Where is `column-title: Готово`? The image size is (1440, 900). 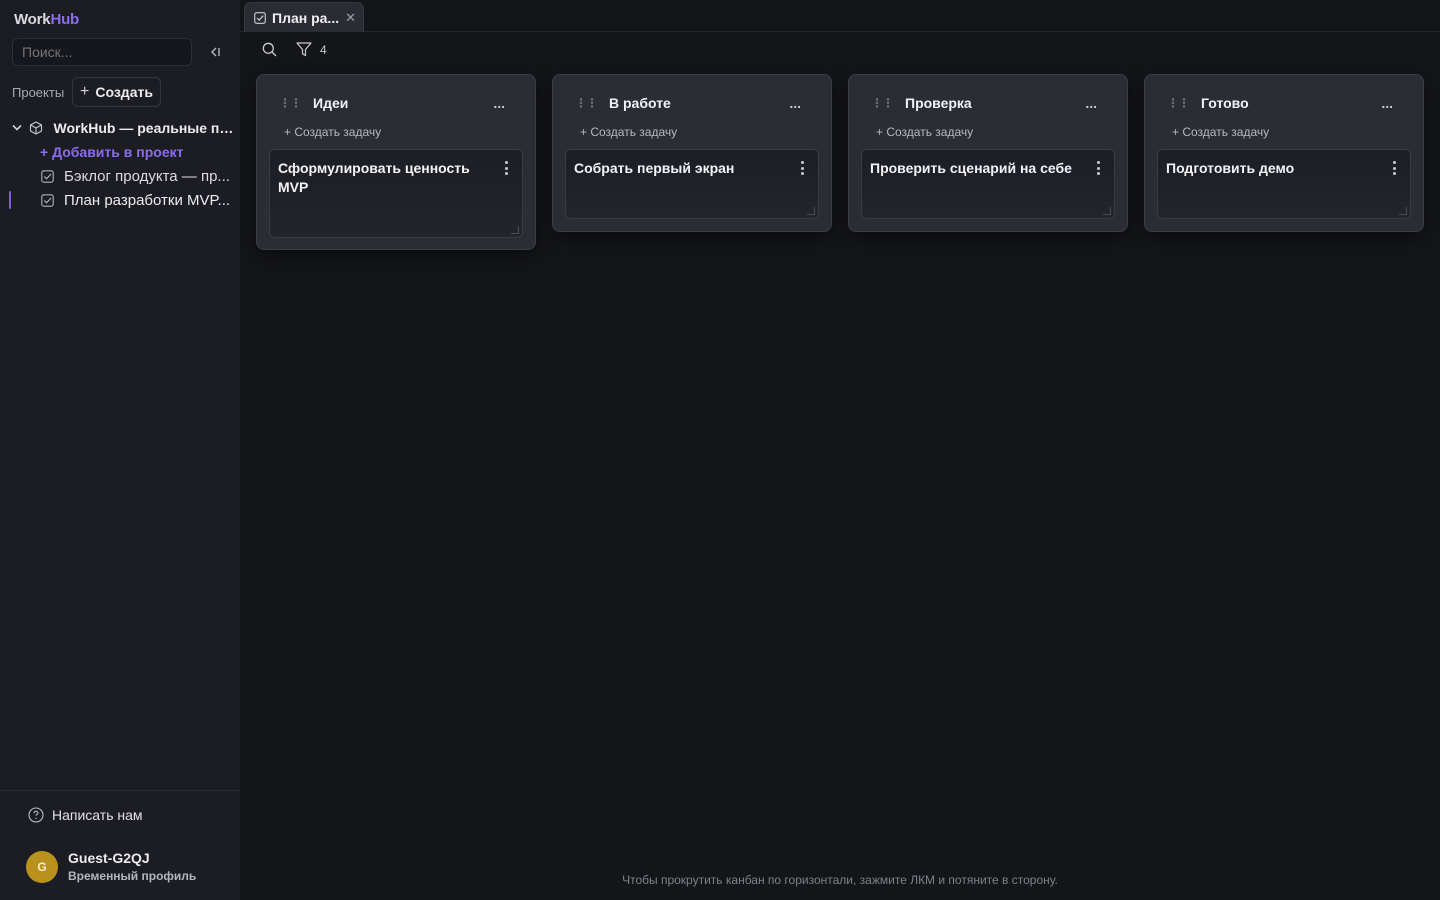 column-title: Готово is located at coordinates (1225, 103).